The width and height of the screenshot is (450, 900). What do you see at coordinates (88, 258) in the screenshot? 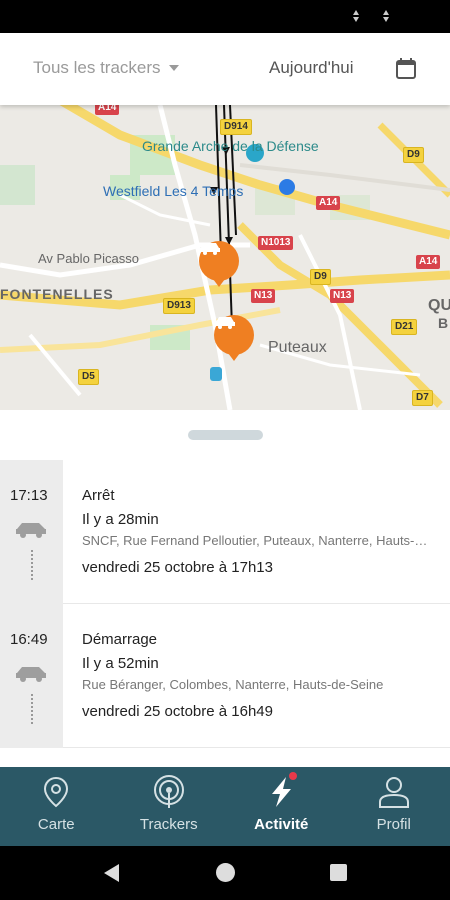
I see `map-place-label: Av Pablo Picasso` at bounding box center [88, 258].